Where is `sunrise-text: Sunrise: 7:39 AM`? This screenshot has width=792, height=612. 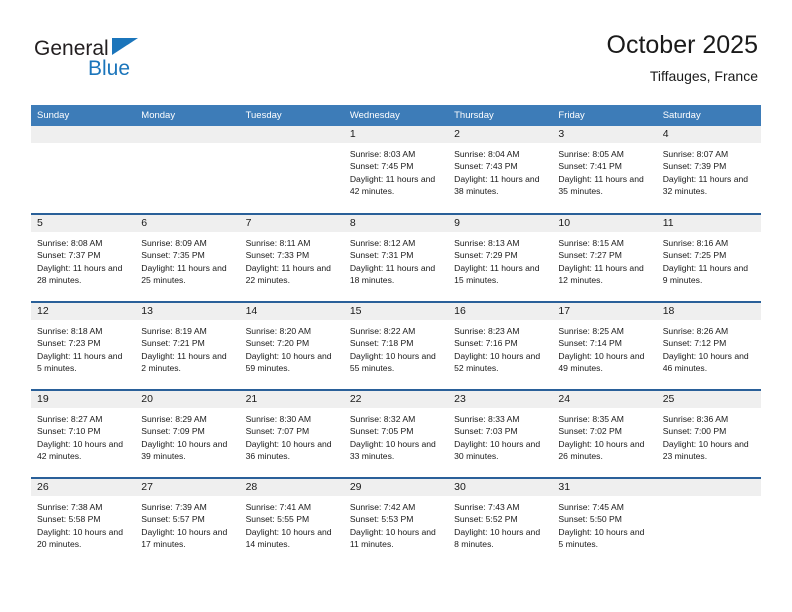 sunrise-text: Sunrise: 7:39 AM is located at coordinates (174, 507).